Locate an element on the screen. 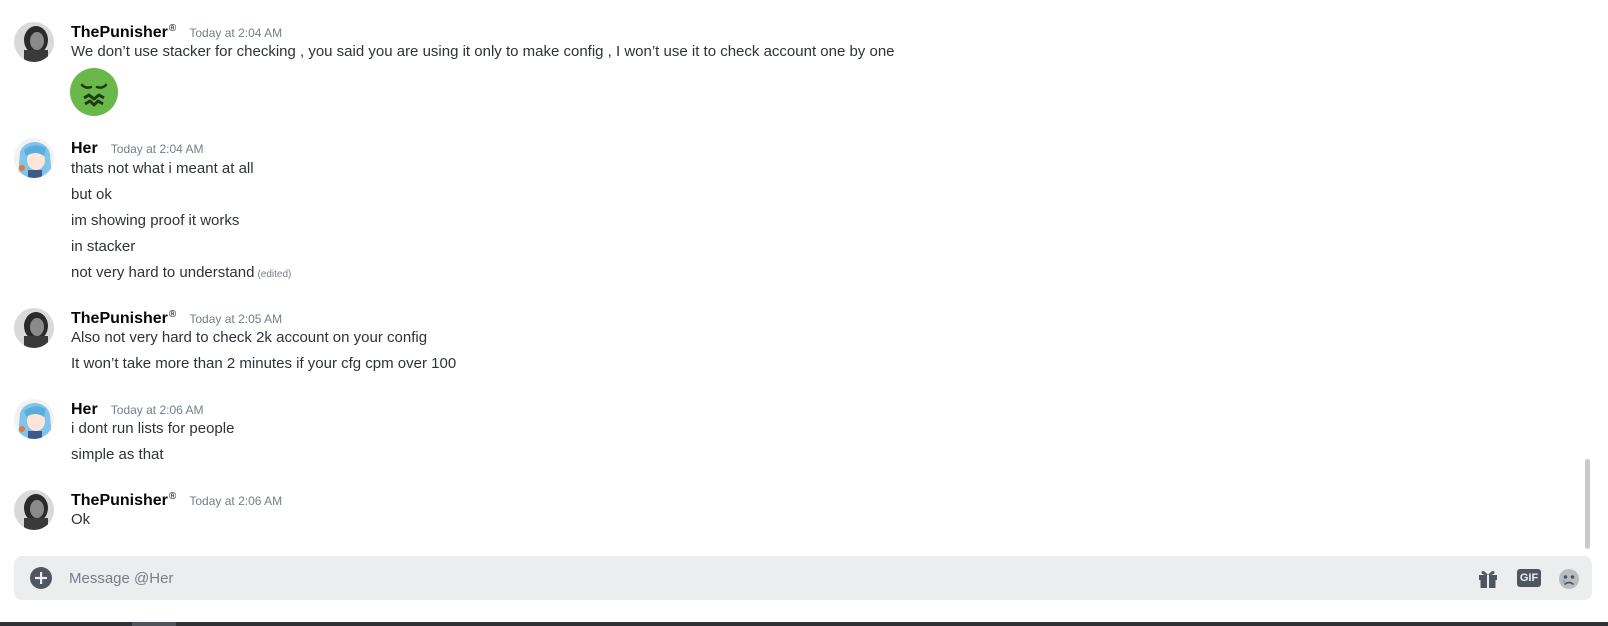 This screenshot has height=626, width=1608. edited-label: (edited) is located at coordinates (274, 274).